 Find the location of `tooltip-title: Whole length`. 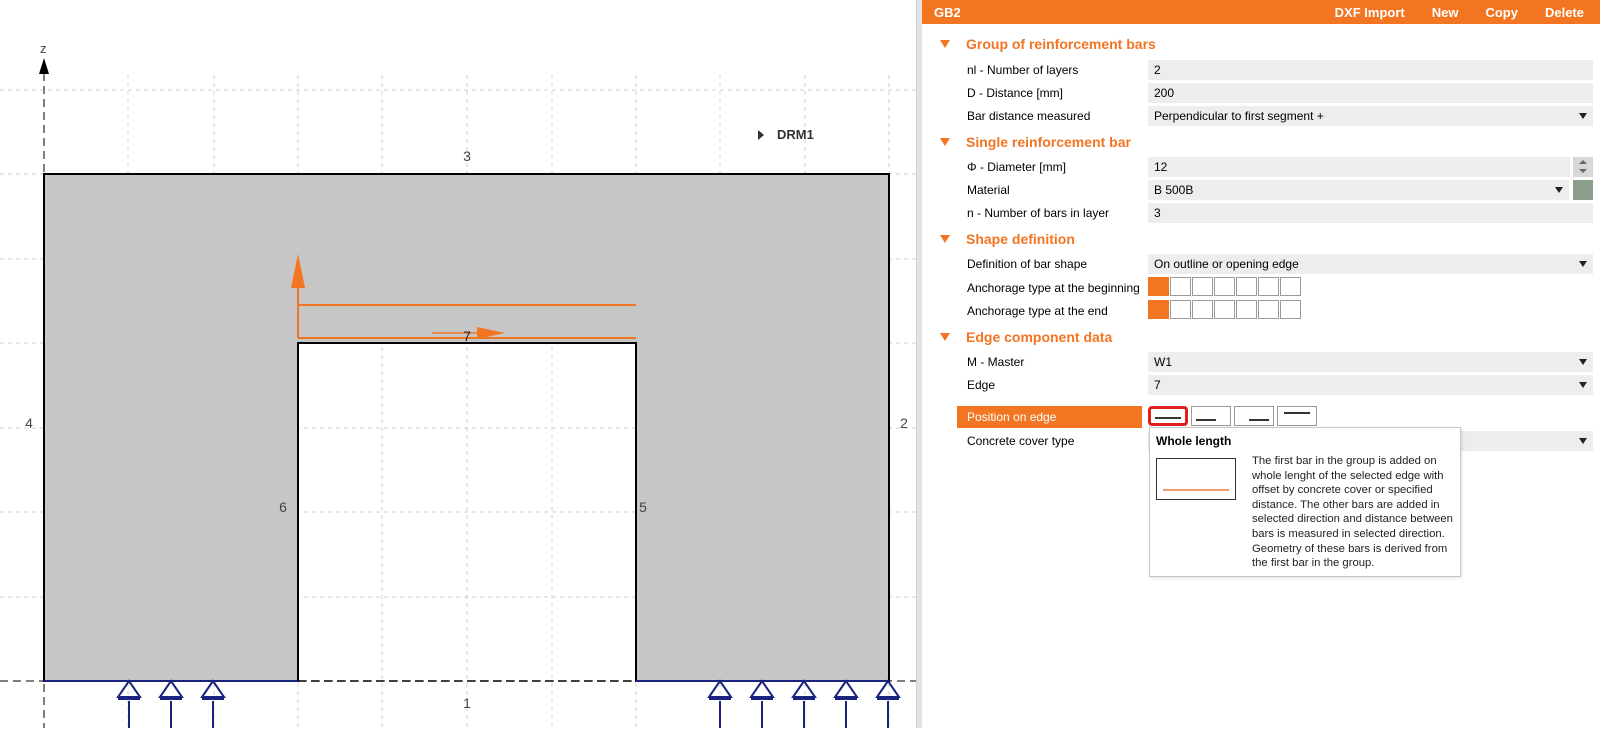

tooltip-title: Whole length is located at coordinates (1194, 441).